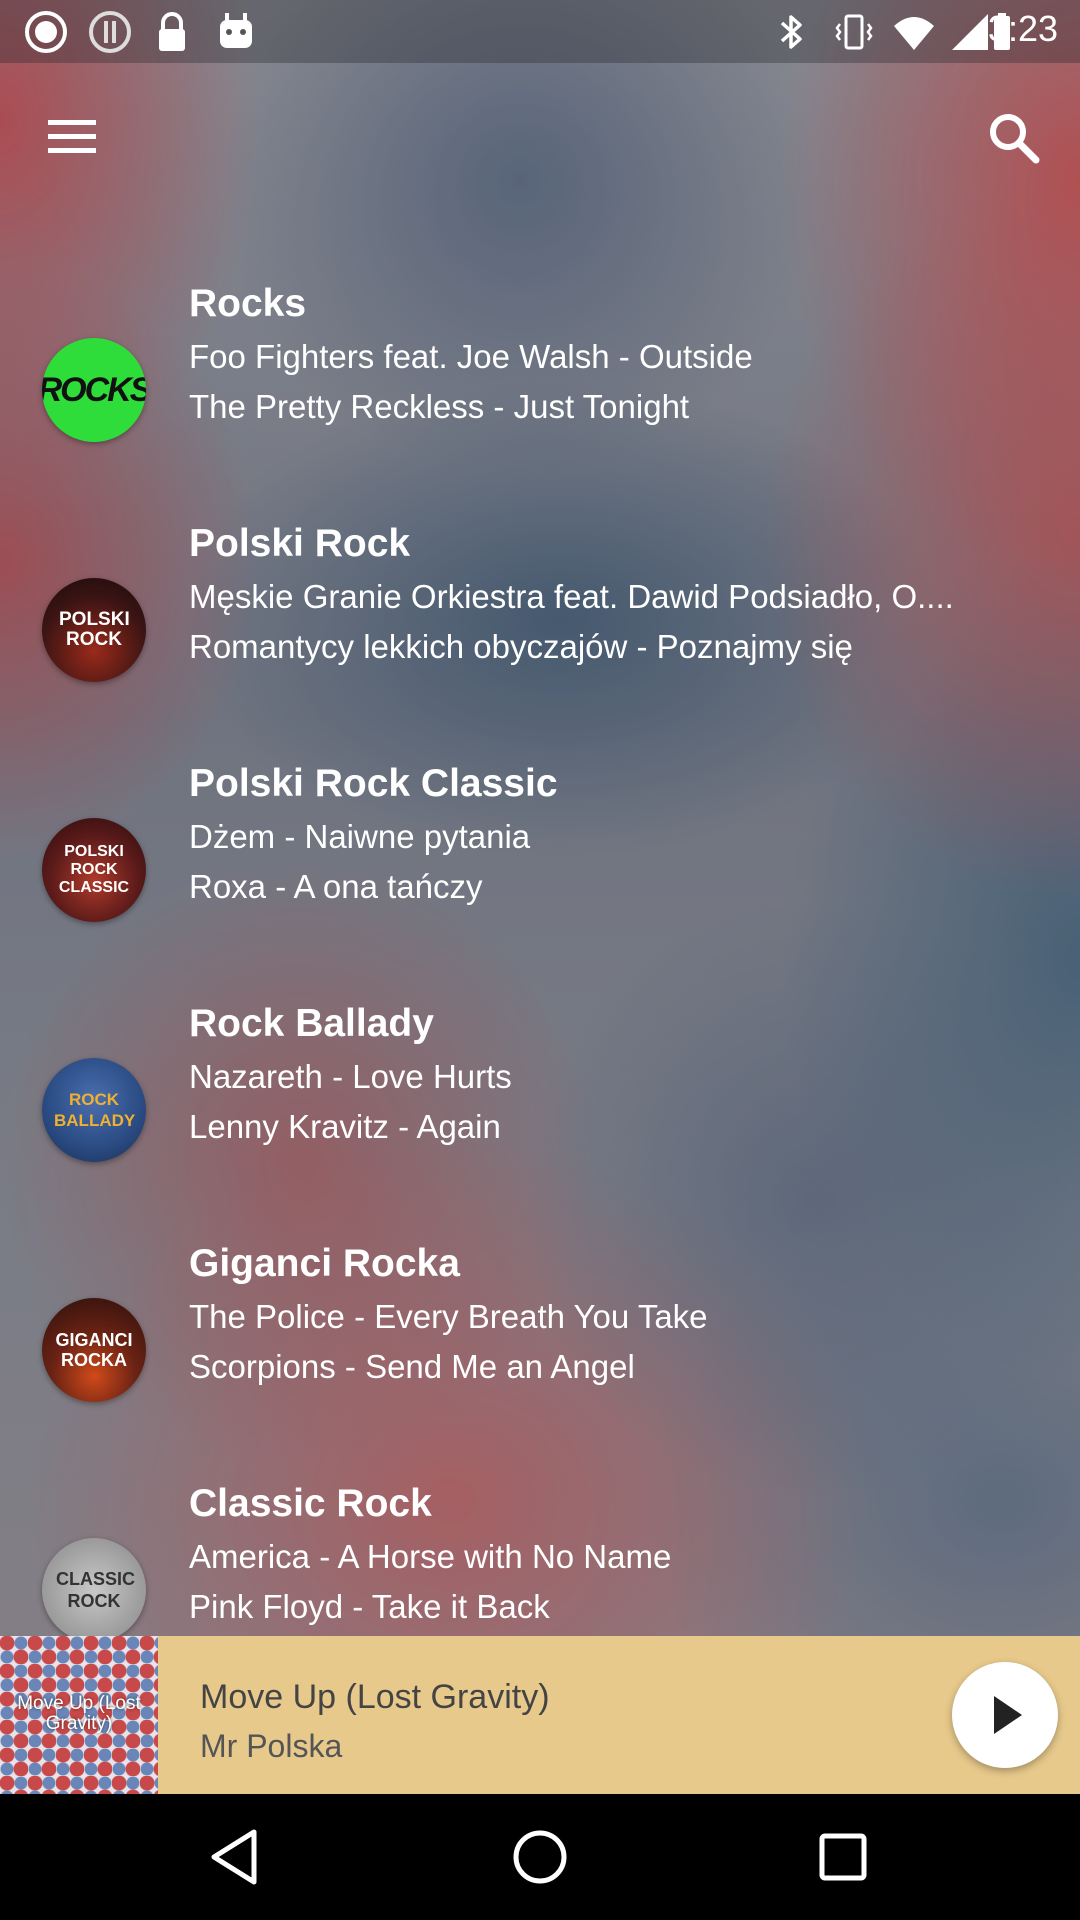 The image size is (1080, 1920). I want to click on album-art: Move Up (Lost Gravity), so click(79, 1715).